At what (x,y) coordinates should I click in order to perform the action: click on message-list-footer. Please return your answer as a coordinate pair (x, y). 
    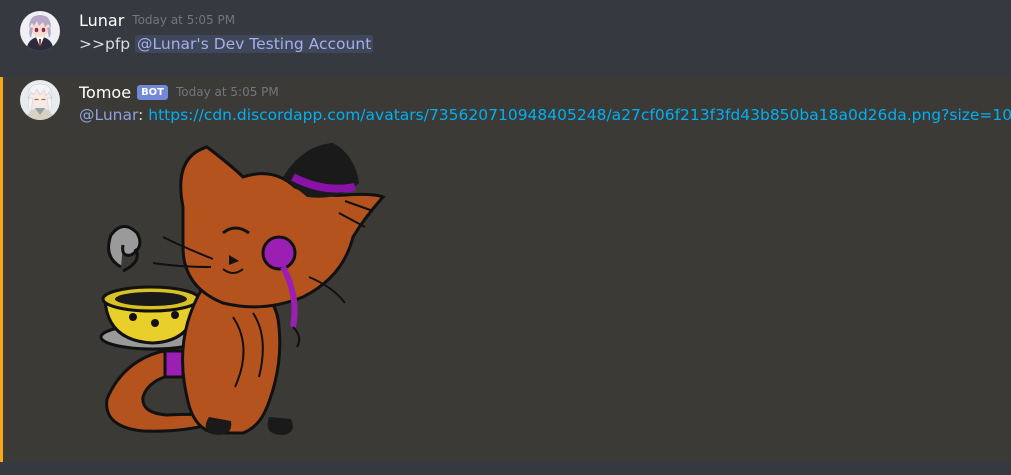
    Looking at the image, I should click on (505, 468).